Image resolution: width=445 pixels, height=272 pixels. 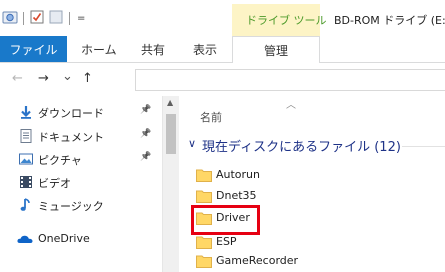 I want to click on ribbon-tabs: ファイル ホーム 共有 表示 管理, so click(x=222, y=49).